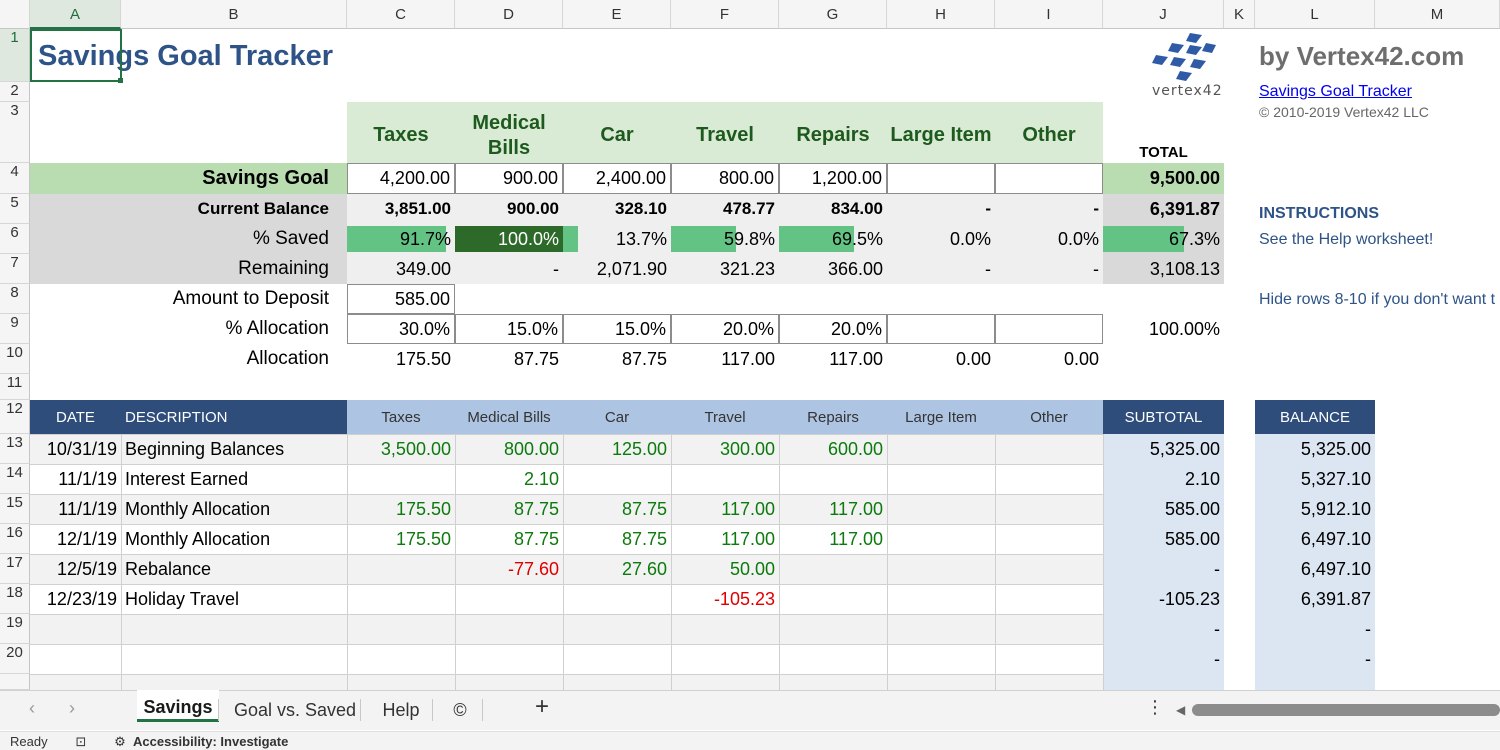 This screenshot has height=750, width=1500. I want to click on register-amount: 50.00, so click(725, 569).